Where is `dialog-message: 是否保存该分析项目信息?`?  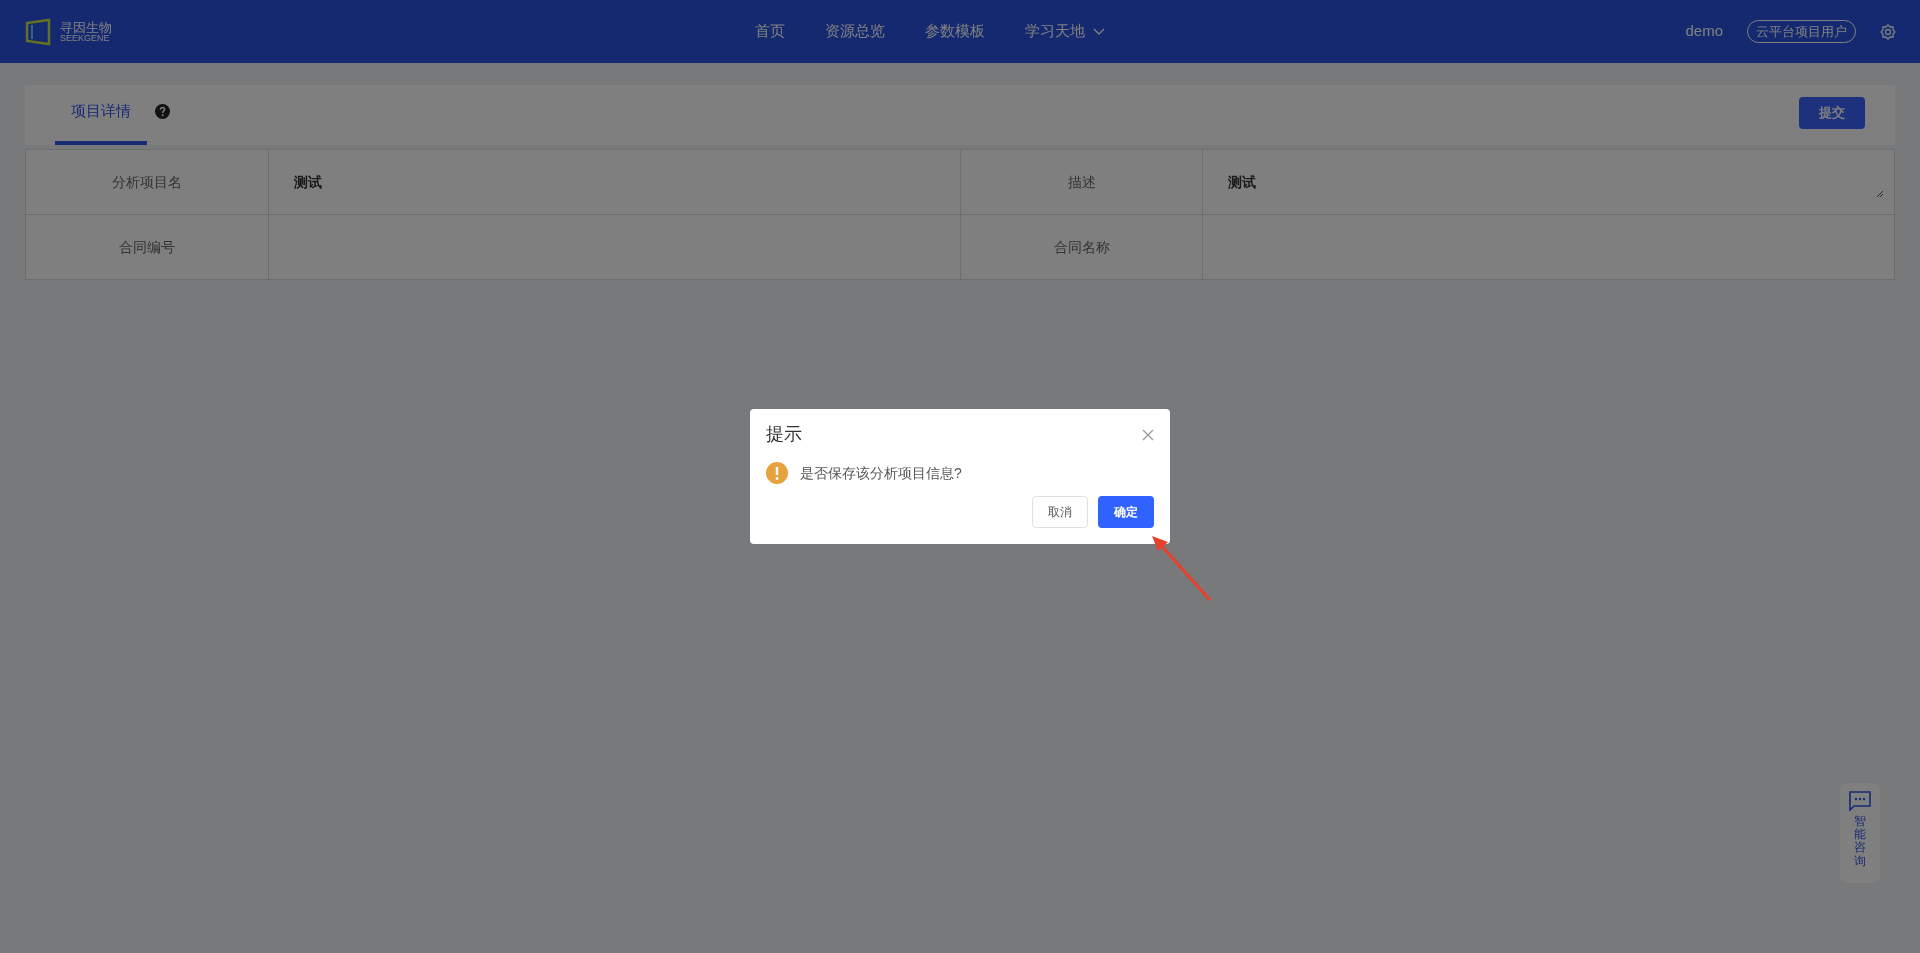
dialog-message: 是否保存该分析项目信息? is located at coordinates (881, 473).